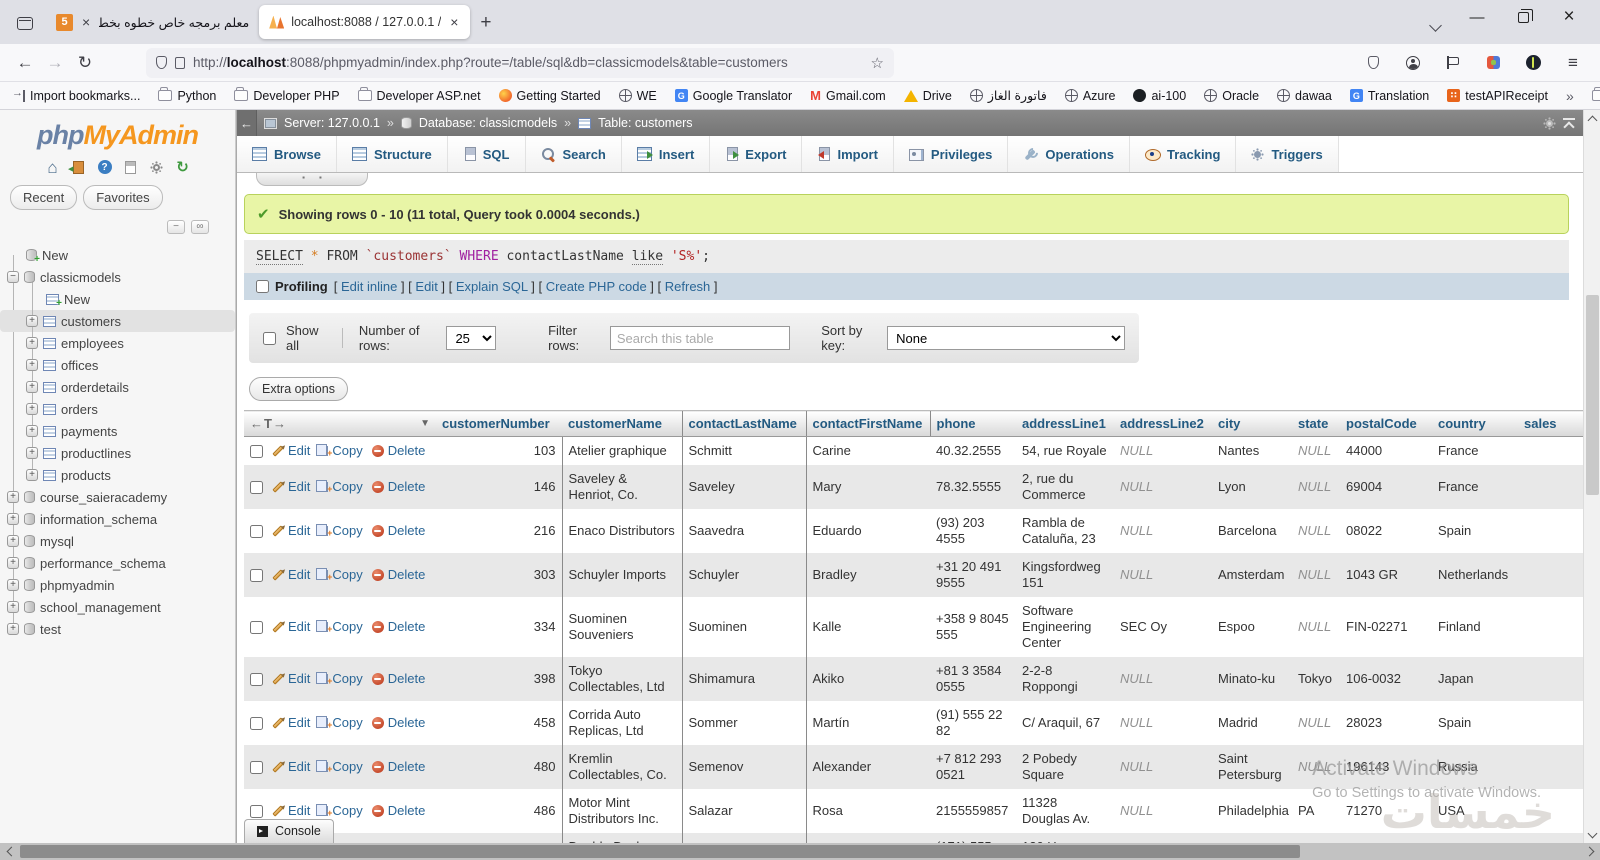 The width and height of the screenshot is (1600, 860). Describe the element at coordinates (55, 63) in the screenshot. I see `forward-button: →` at that location.